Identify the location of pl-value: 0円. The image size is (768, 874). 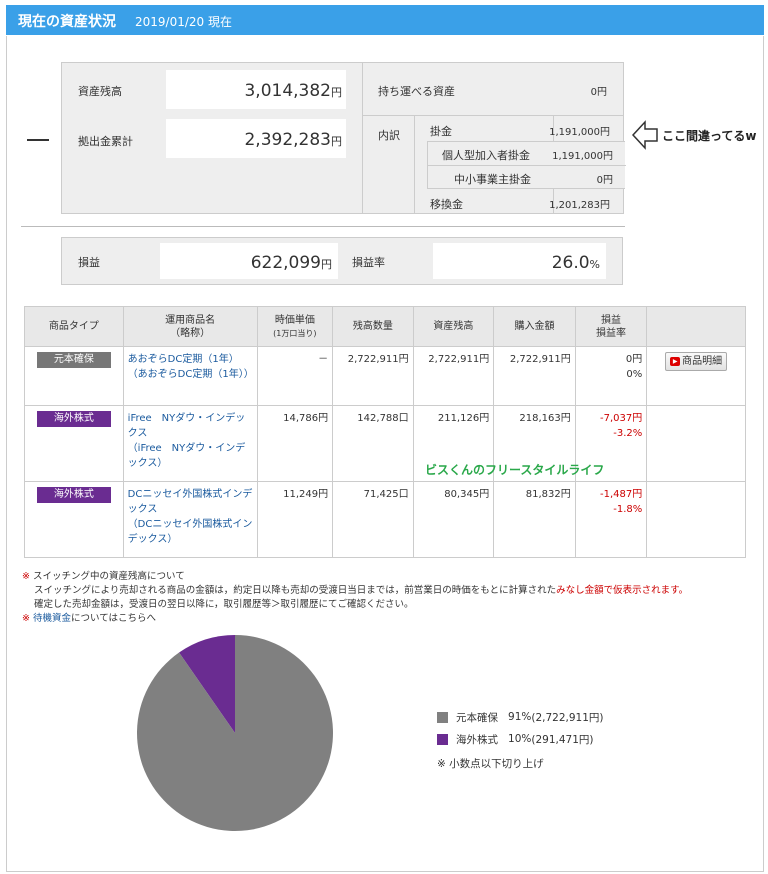
(634, 359).